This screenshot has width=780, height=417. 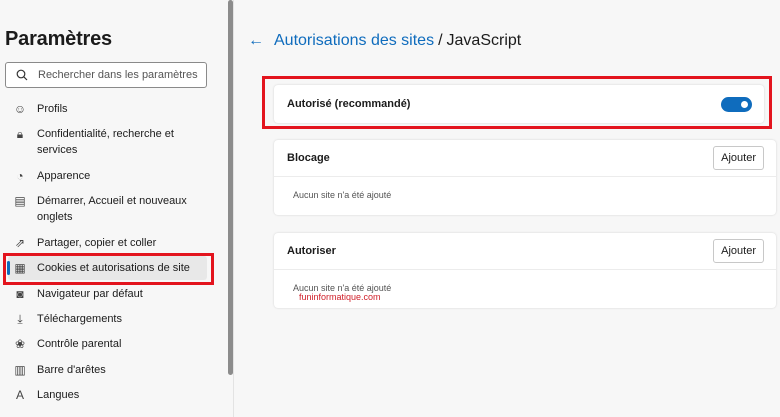 I want to click on watermark: funinformatique.com, so click(x=340, y=297).